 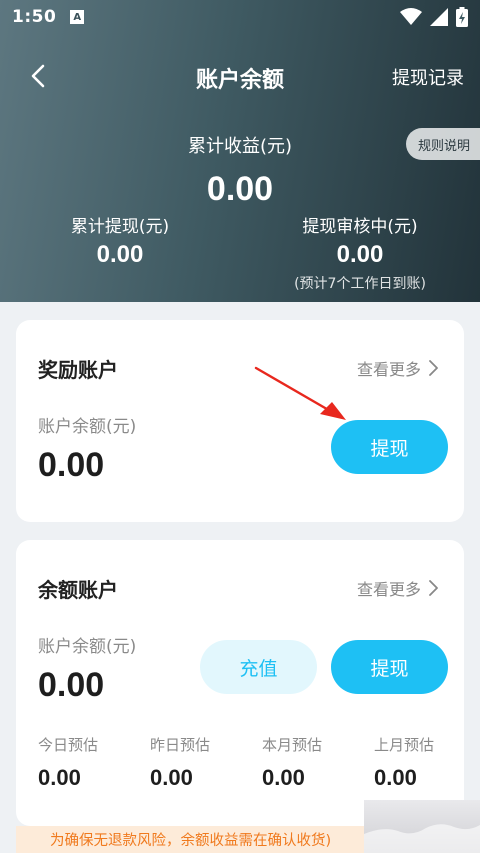 I want to click on status-icons, so click(x=434, y=17).